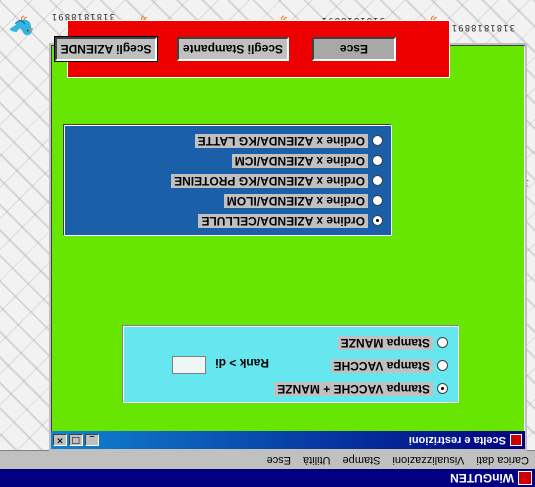  What do you see at coordinates (299, 161) in the screenshot?
I see `radio-label: Ordine x AZIENDA/ICM` at bounding box center [299, 161].